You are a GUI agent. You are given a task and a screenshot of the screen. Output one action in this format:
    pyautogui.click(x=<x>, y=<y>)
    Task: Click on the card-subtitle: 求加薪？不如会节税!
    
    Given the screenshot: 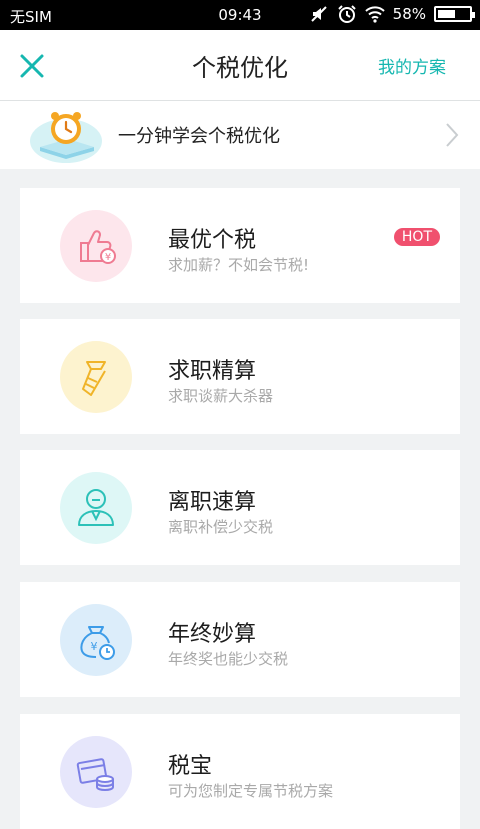 What is the action you would take?
    pyautogui.click(x=239, y=265)
    